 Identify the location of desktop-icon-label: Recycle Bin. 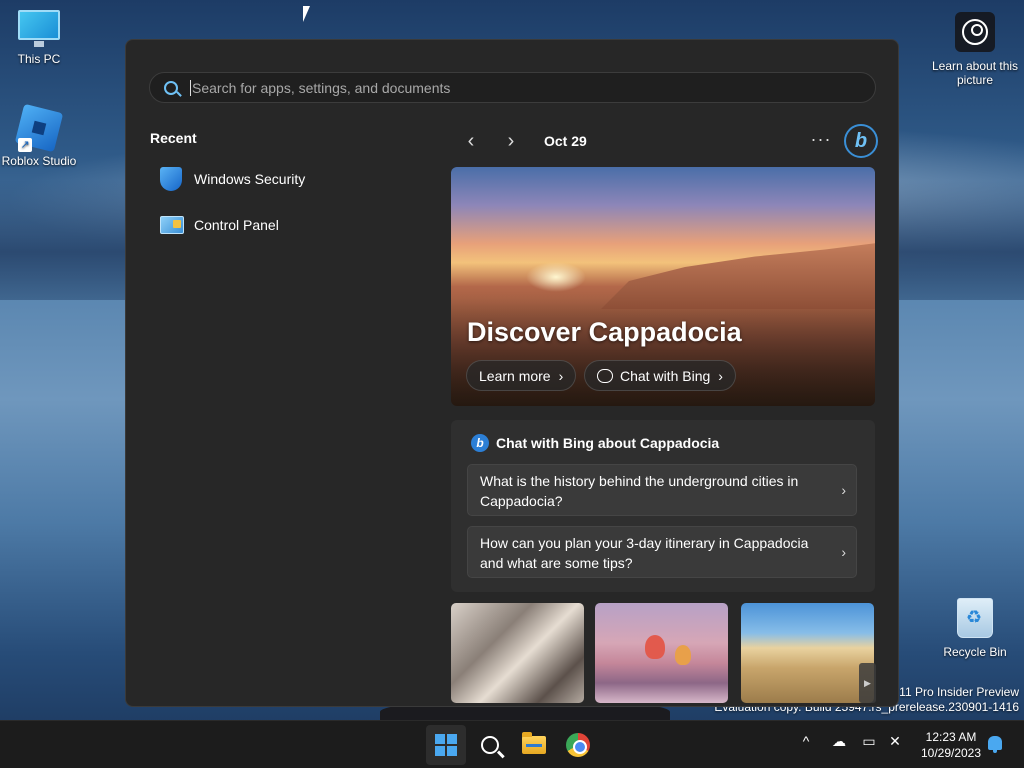
(975, 652).